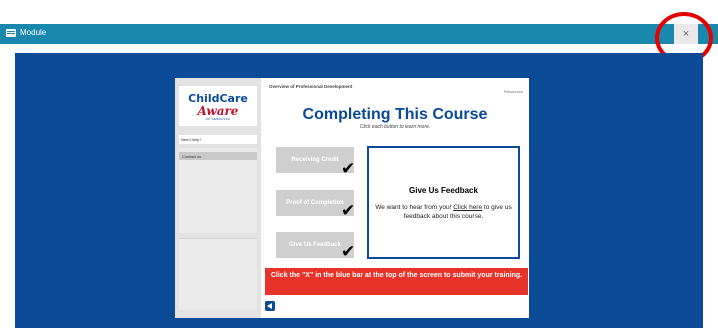 This screenshot has width=718, height=328. What do you see at coordinates (218, 156) in the screenshot?
I see `contact-us-link: Contact us` at bounding box center [218, 156].